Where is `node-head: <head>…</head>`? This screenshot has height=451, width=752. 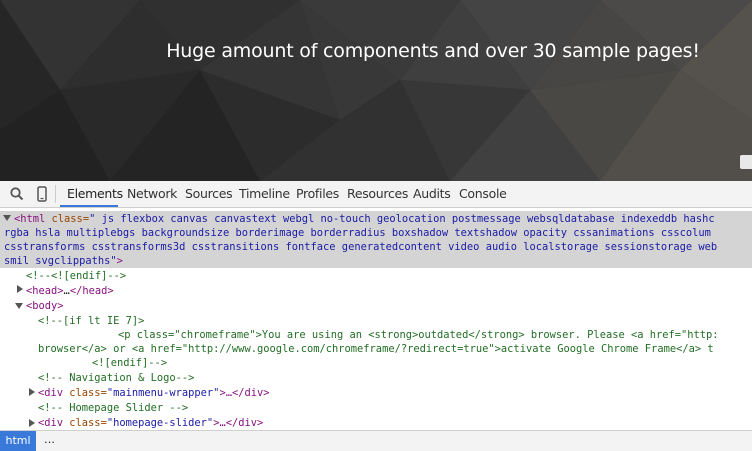
node-head: <head>…</head> is located at coordinates (70, 291).